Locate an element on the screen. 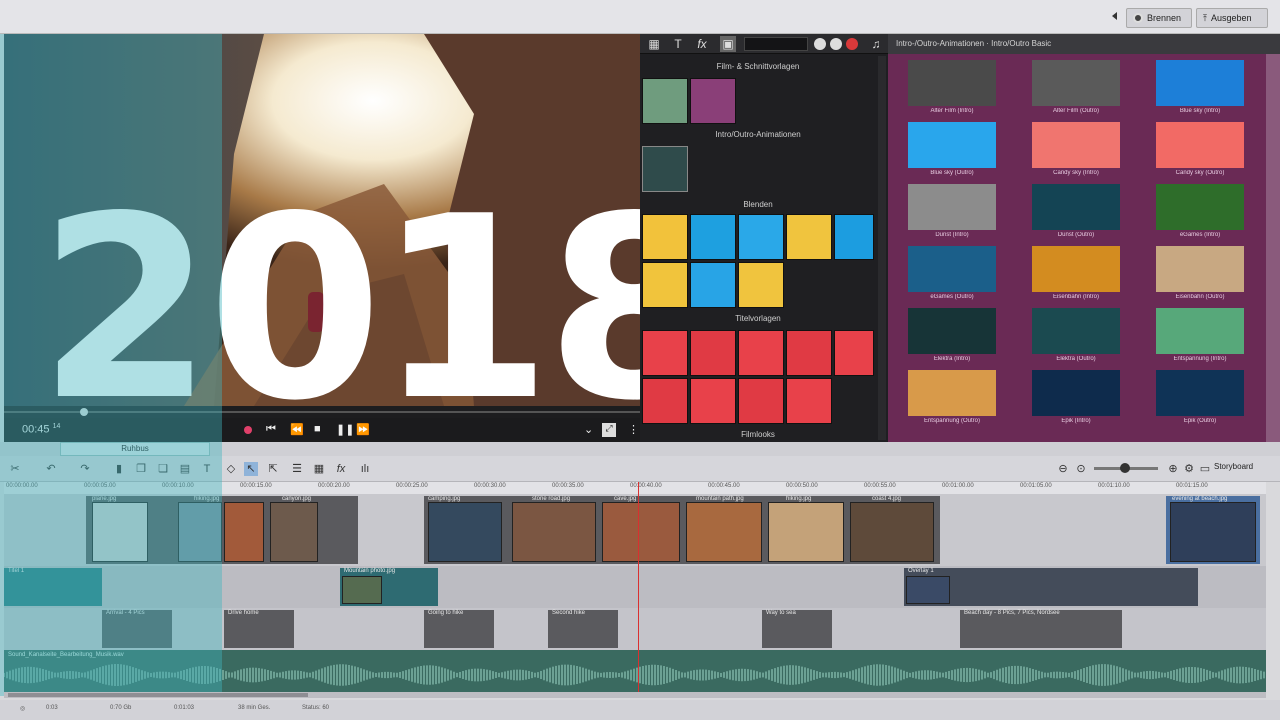 Image resolution: width=1280 pixels, height=720 pixels. template-item: Epik (Intro) is located at coordinates (1076, 397).